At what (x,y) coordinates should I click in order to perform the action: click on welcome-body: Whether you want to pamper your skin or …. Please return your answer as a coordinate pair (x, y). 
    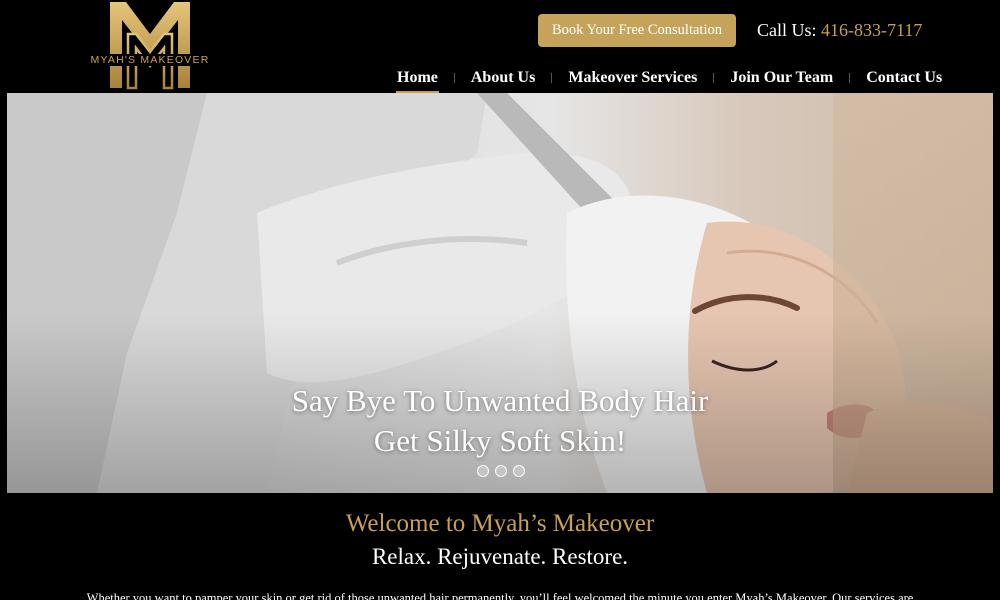
    Looking at the image, I should click on (500, 595).